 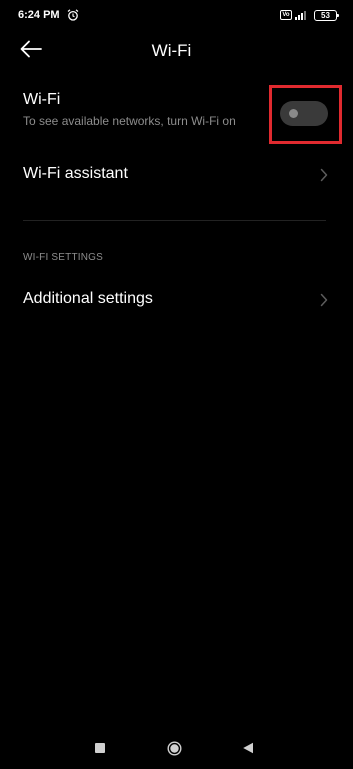 What do you see at coordinates (39, 15) in the screenshot?
I see `status-time: 6:24 PM` at bounding box center [39, 15].